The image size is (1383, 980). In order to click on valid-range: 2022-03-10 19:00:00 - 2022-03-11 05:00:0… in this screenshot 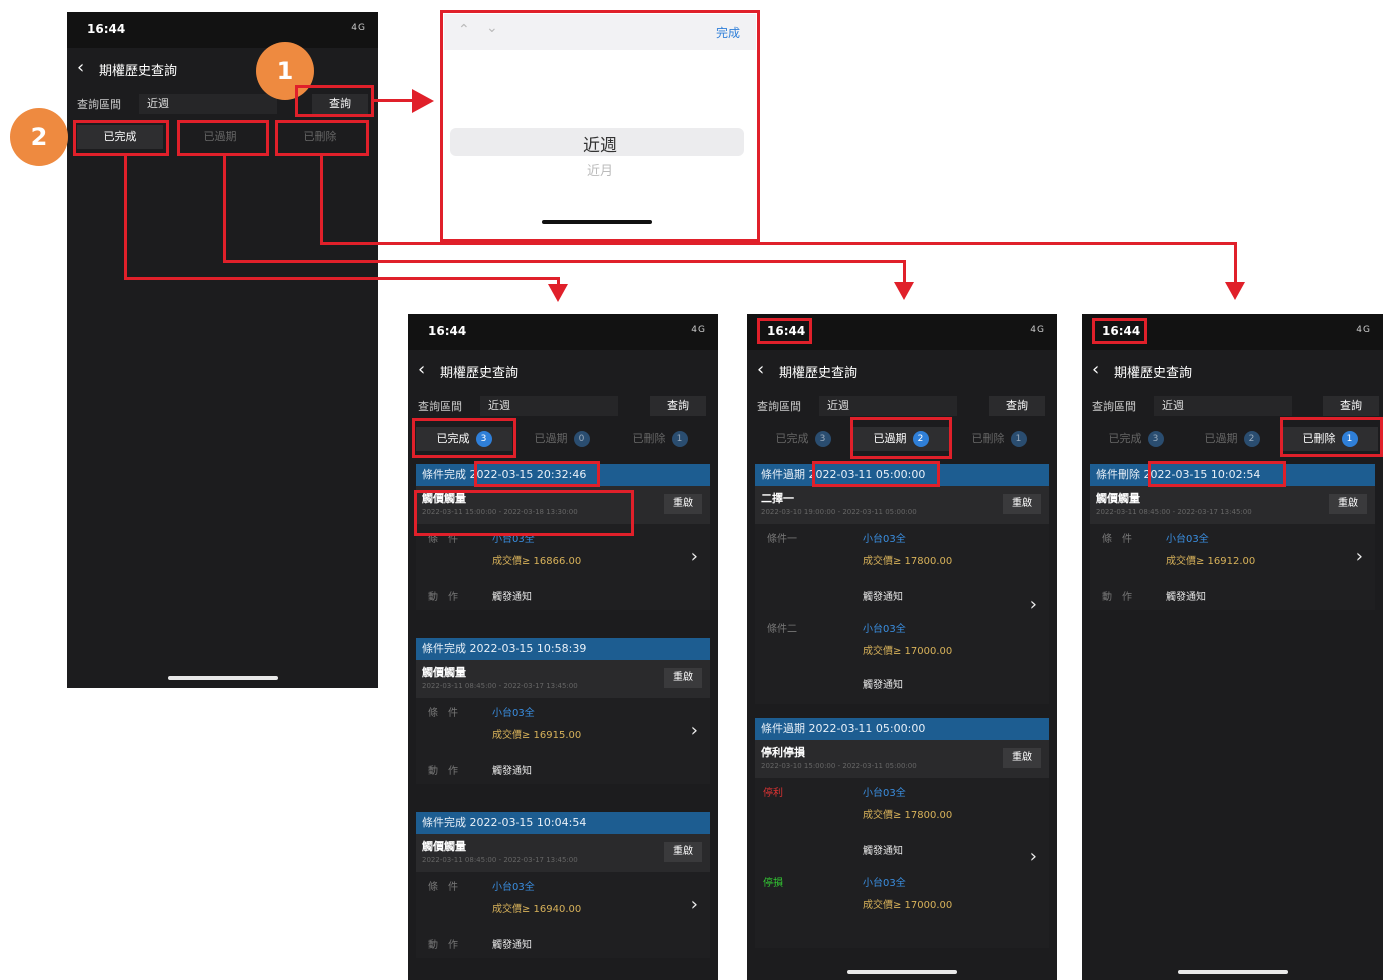, I will do `click(839, 512)`.